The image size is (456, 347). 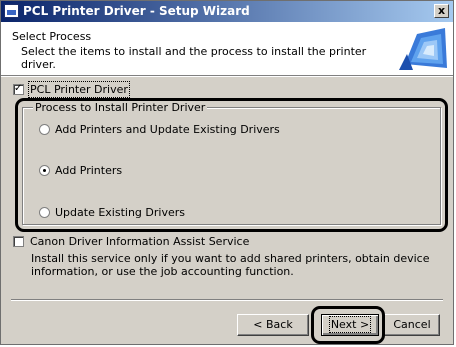 What do you see at coordinates (79, 89) in the screenshot?
I see `pcl-printer-driver-label: PCL Printer Driver` at bounding box center [79, 89].